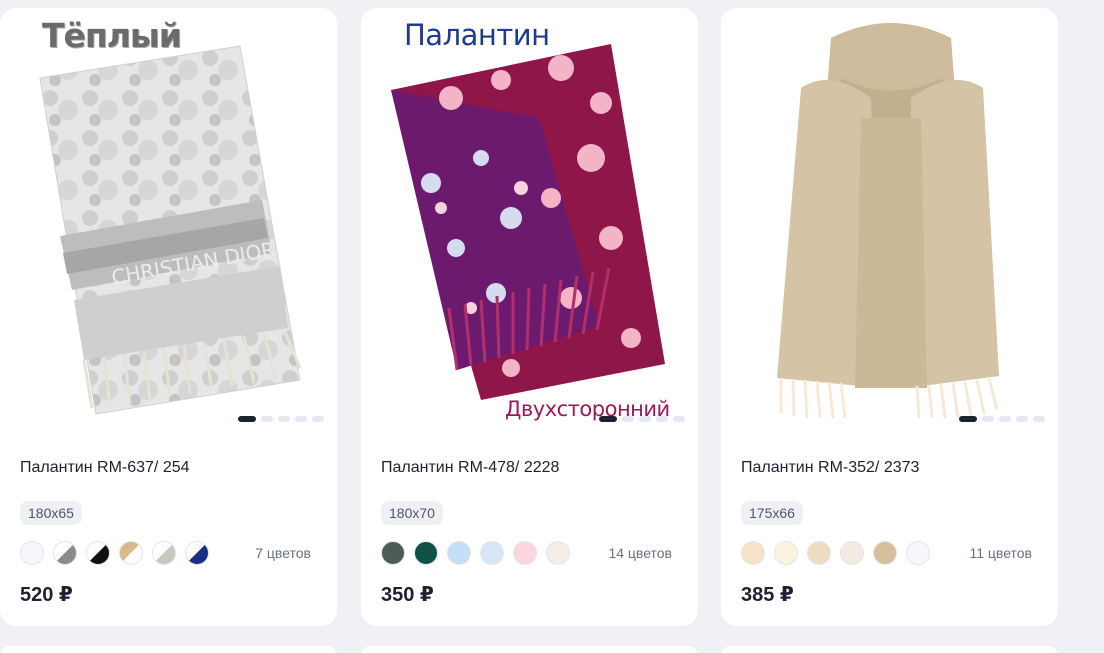 This screenshot has height=653, width=1104. What do you see at coordinates (528, 222) in the screenshot?
I see `scarf-image-floral` at bounding box center [528, 222].